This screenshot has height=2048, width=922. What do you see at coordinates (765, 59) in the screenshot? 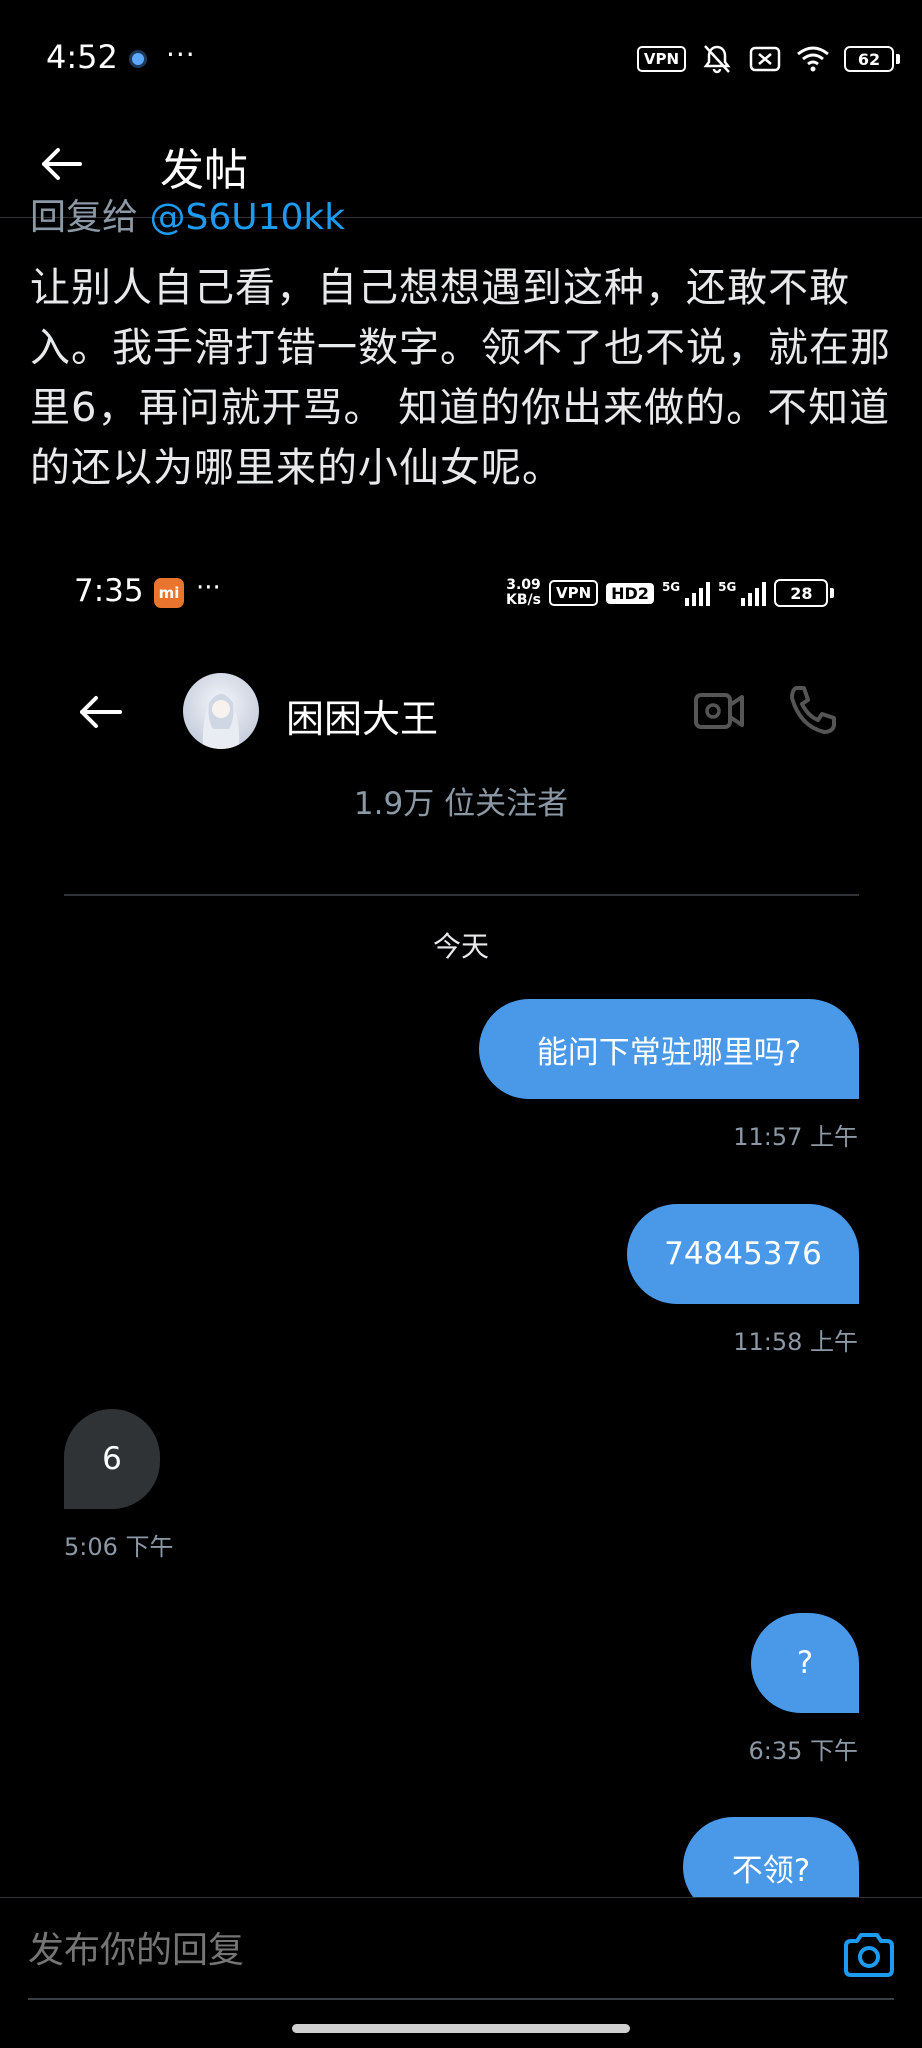
I see `no-sim-icon` at bounding box center [765, 59].